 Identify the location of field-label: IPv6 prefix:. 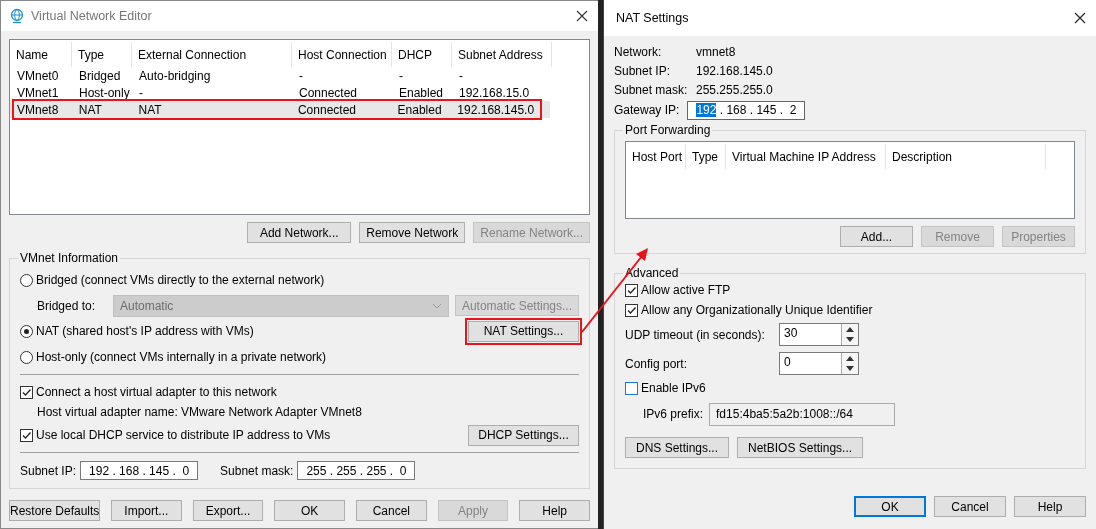
(673, 414).